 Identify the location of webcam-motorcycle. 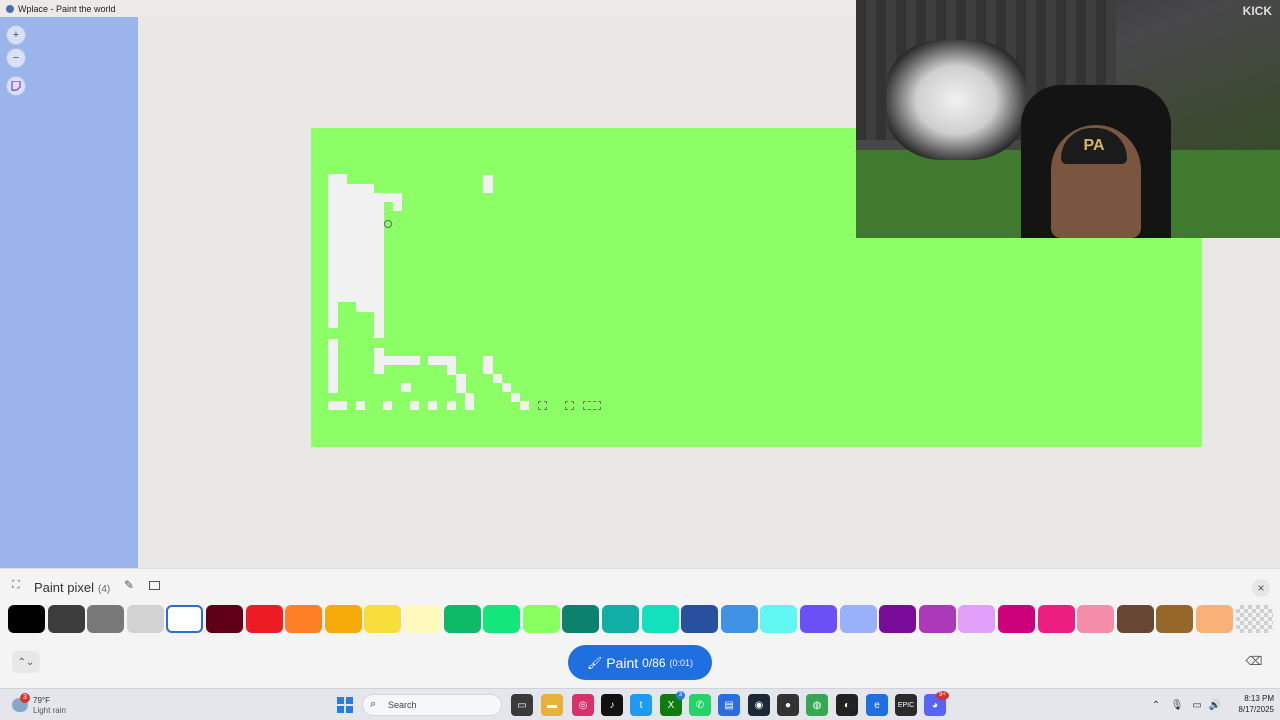
(956, 100).